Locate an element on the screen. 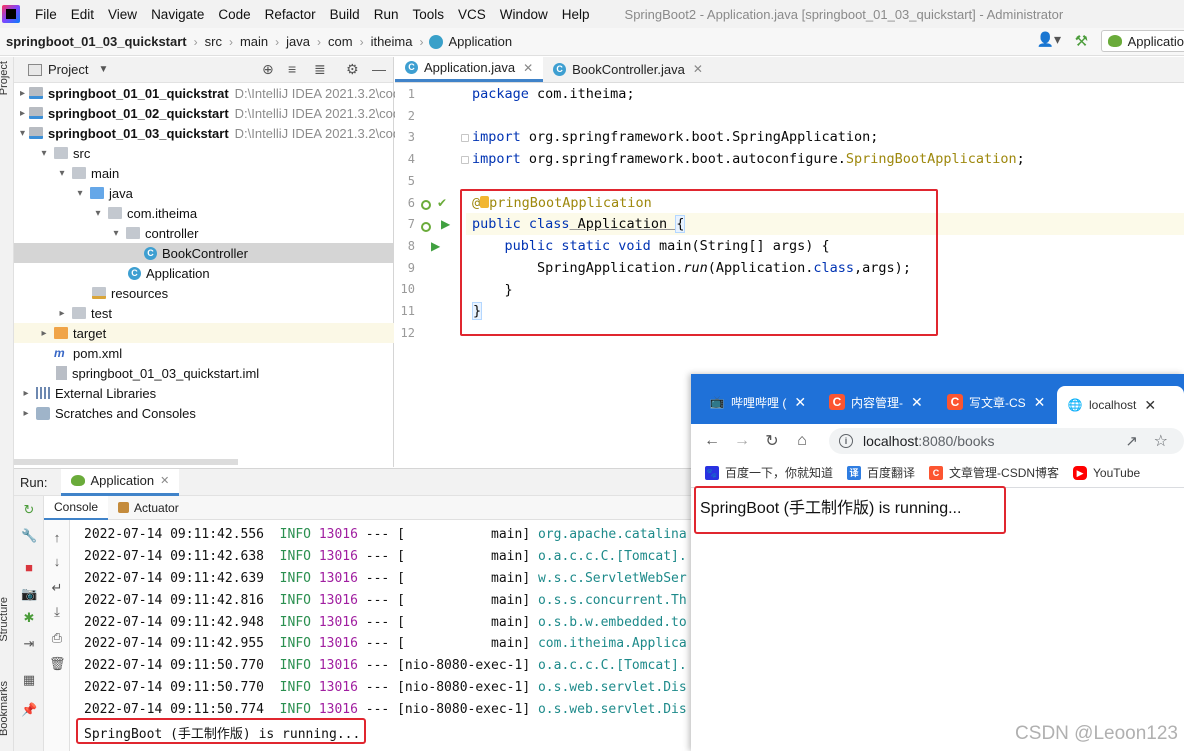 The width and height of the screenshot is (1184, 751). reload-icon: ↻ is located at coordinates (772, 441).